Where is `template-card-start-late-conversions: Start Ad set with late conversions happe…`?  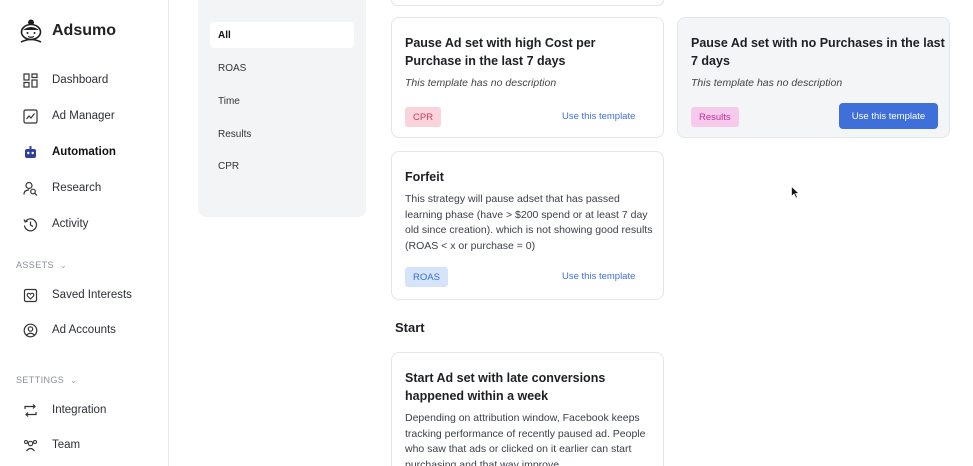
template-card-start-late-conversions: Start Ad set with late conversions happe… is located at coordinates (527, 409).